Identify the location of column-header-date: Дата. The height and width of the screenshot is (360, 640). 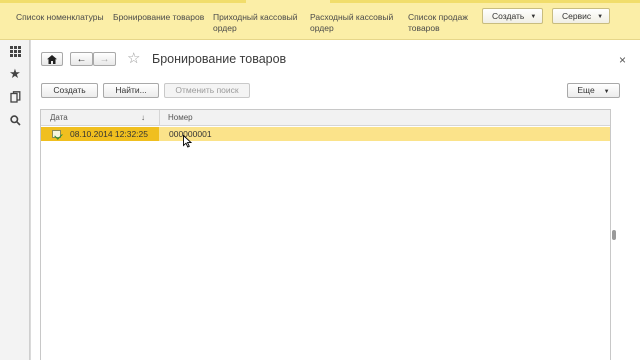
(59, 117).